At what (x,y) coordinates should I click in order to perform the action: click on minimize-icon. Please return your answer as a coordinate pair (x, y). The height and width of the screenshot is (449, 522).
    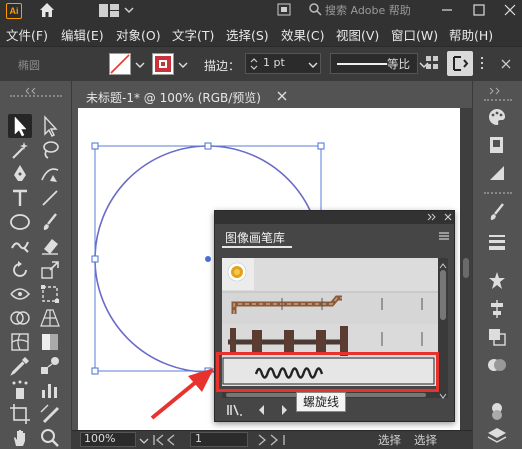
    Looking at the image, I should click on (447, 10).